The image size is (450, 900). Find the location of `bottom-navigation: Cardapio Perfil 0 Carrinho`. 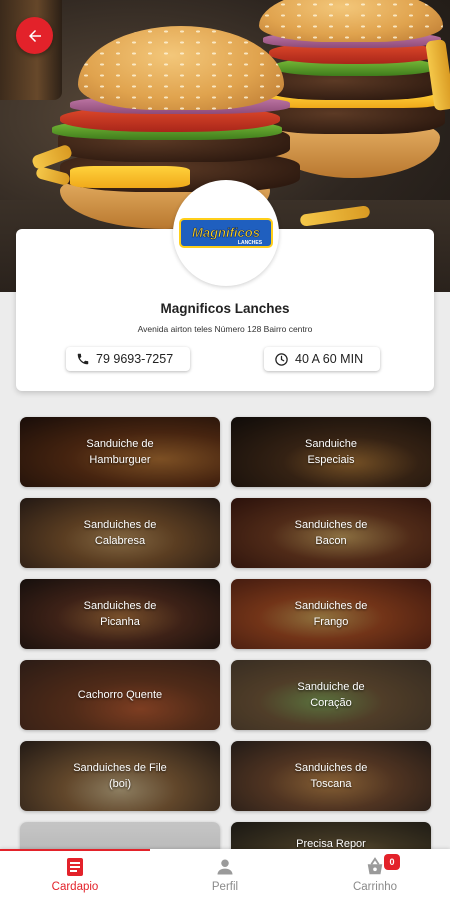

bottom-navigation: Cardapio Perfil 0 Carrinho is located at coordinates (225, 874).